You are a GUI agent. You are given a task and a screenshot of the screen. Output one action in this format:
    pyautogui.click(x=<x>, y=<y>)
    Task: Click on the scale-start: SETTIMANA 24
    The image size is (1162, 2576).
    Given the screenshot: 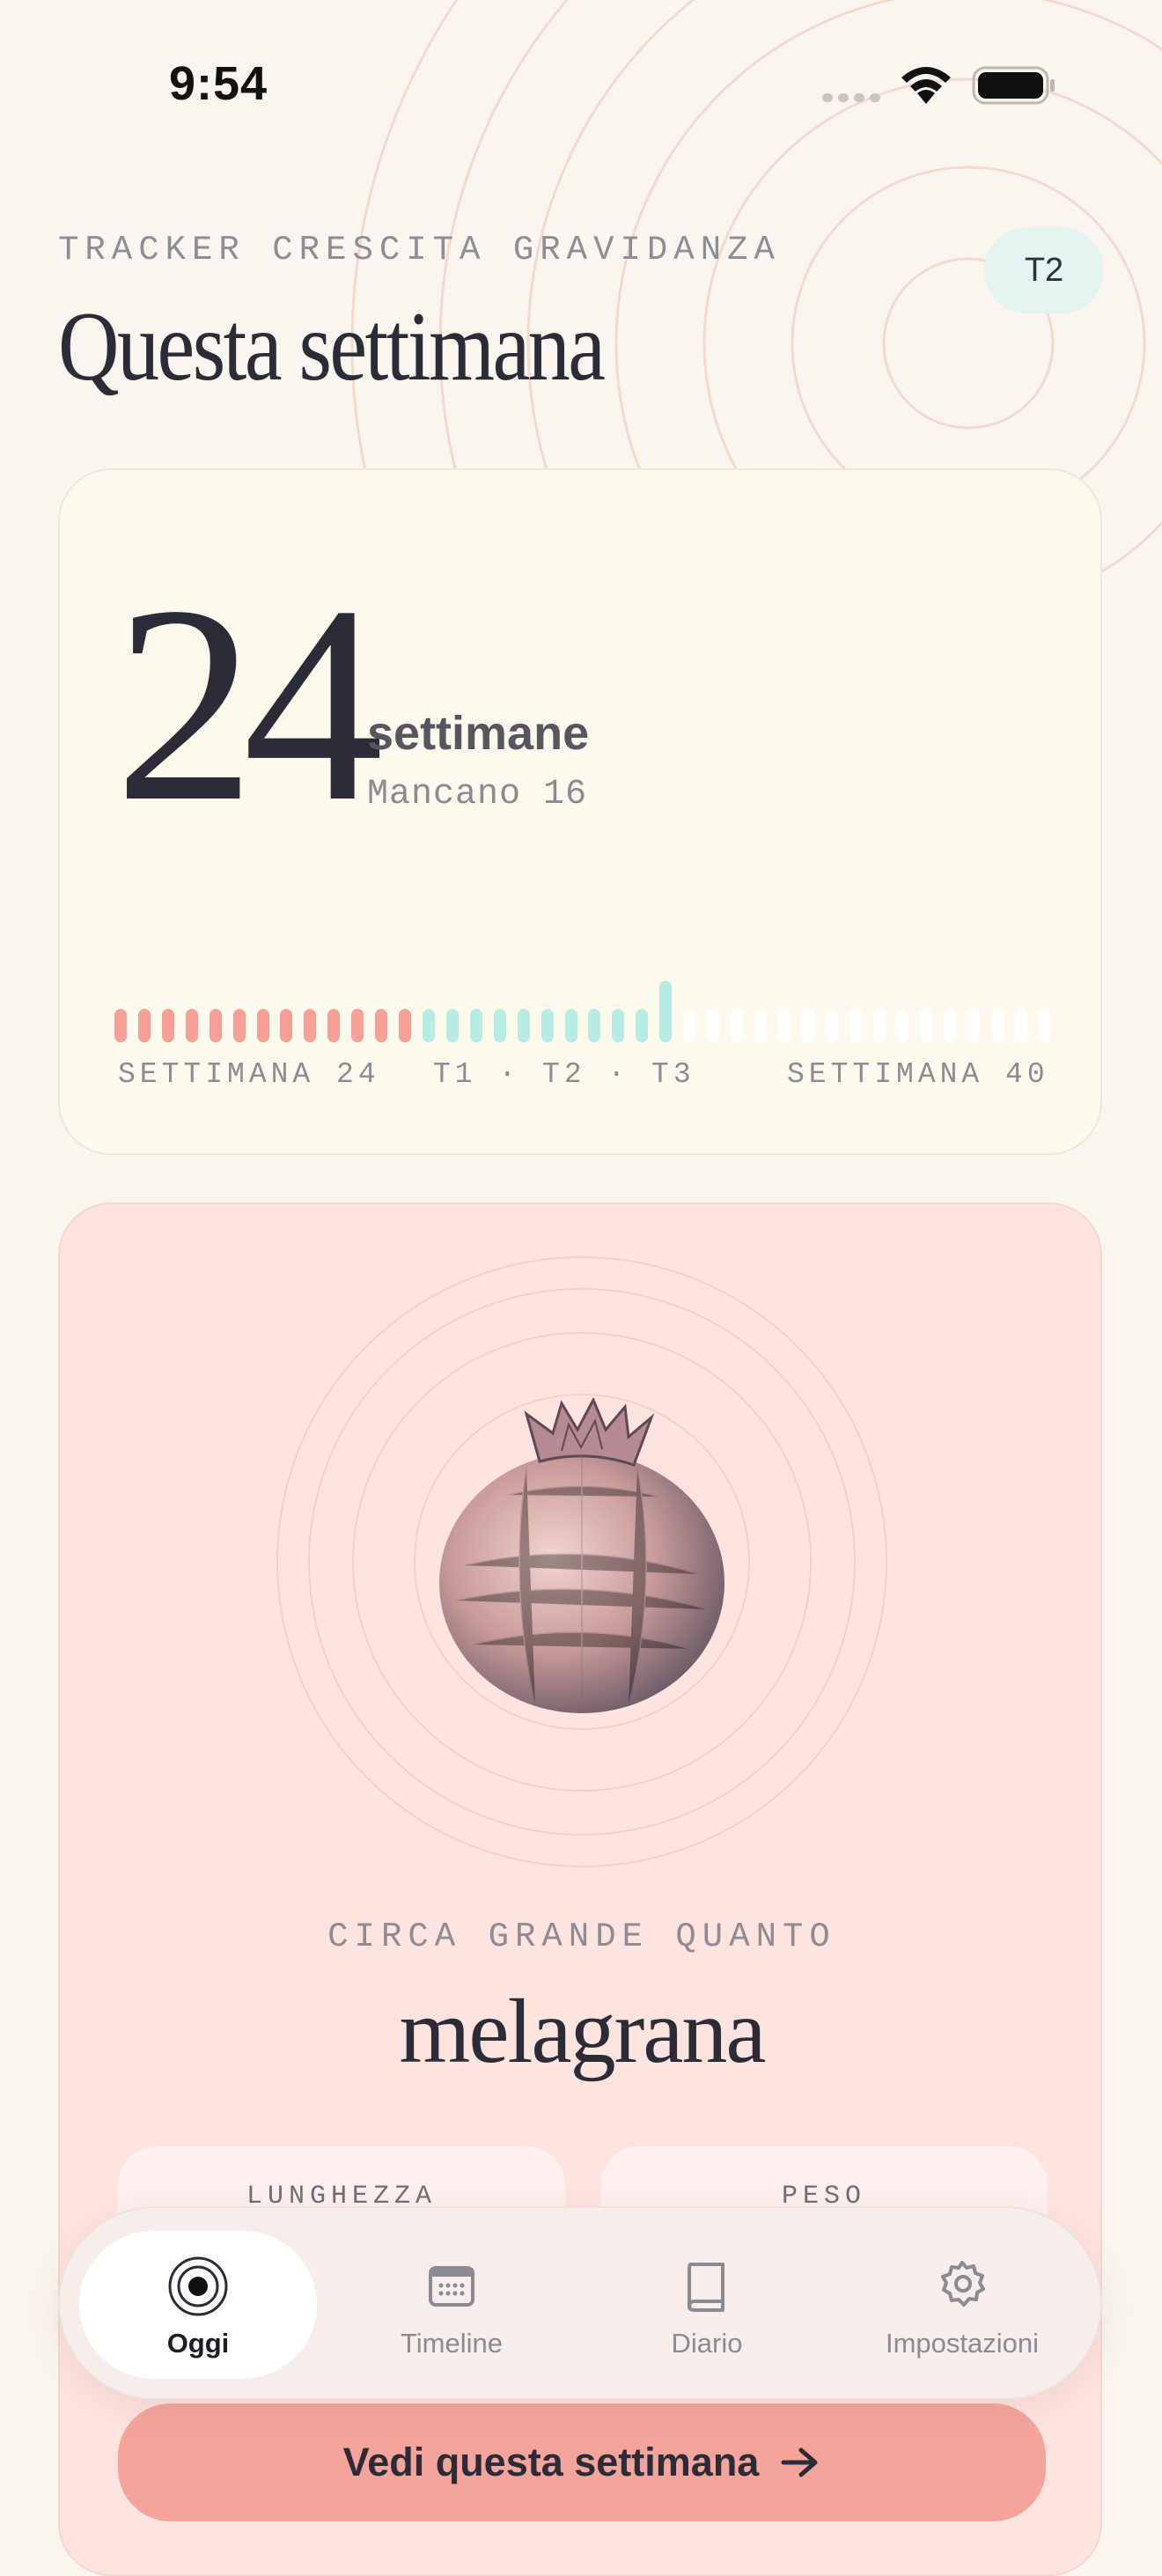 What is the action you would take?
    pyautogui.click(x=249, y=1074)
    